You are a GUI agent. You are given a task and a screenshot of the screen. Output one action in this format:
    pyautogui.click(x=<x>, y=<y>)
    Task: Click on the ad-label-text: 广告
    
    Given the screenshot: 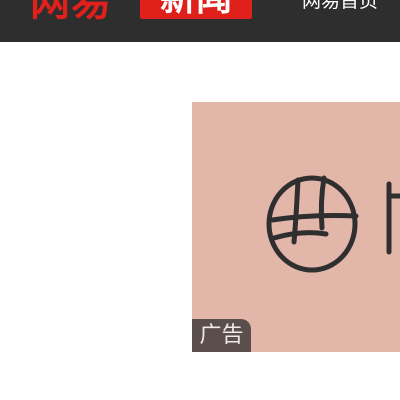 What is the action you would take?
    pyautogui.click(x=221, y=335)
    